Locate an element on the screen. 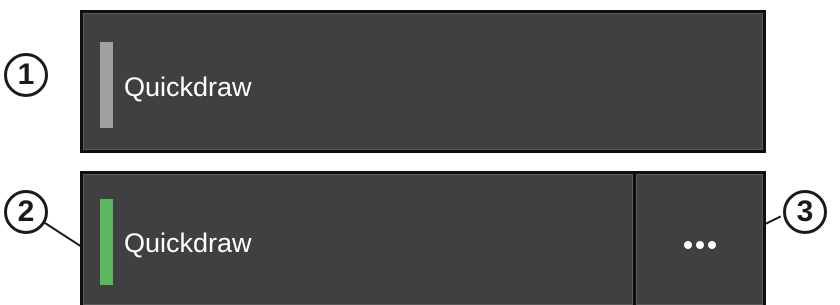 This screenshot has width=840, height=305. ellipsis-icon is located at coordinates (699, 245).